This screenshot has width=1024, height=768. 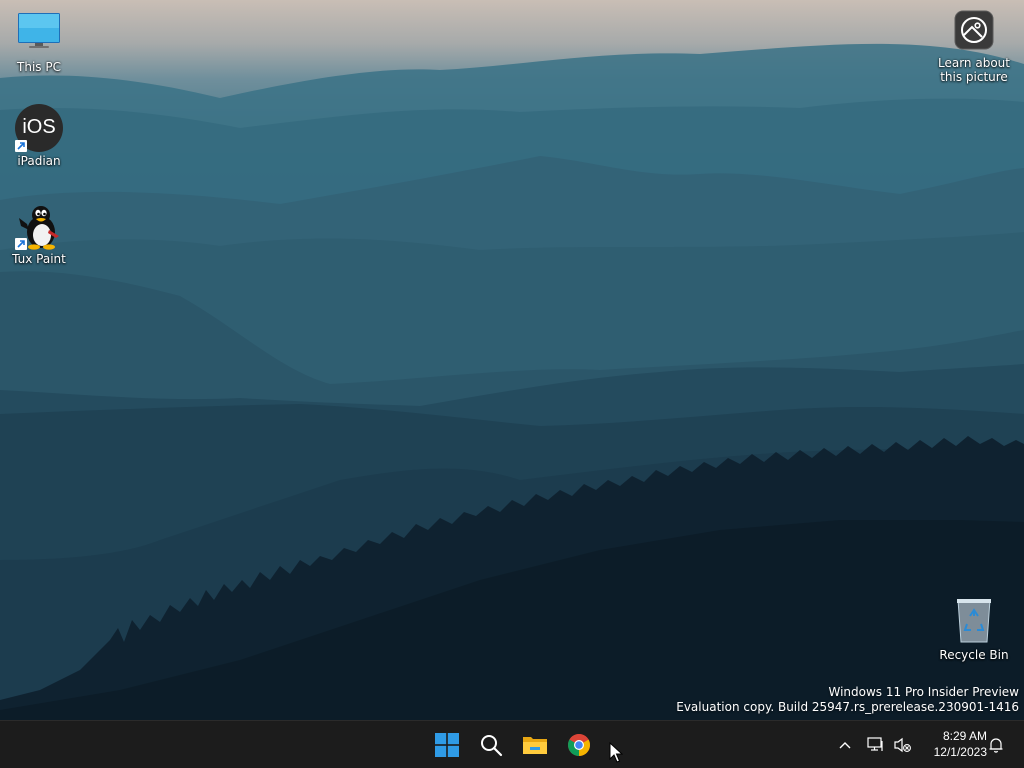 What do you see at coordinates (39, 67) in the screenshot?
I see `desktop-icon-label: This PC` at bounding box center [39, 67].